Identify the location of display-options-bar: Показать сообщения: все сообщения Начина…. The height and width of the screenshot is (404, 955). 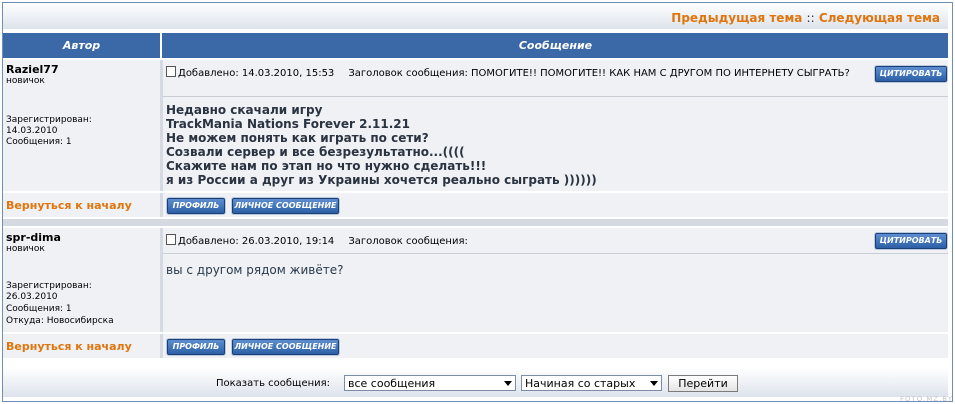
(475, 382).